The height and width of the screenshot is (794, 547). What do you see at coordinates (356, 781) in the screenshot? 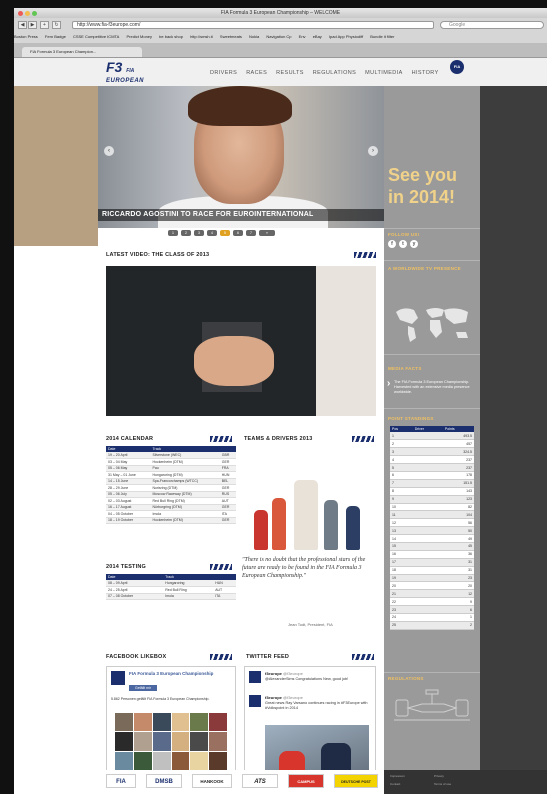
I see `sponsor-logo-deutsche-post: DEUTSCHE POST` at bounding box center [356, 781].